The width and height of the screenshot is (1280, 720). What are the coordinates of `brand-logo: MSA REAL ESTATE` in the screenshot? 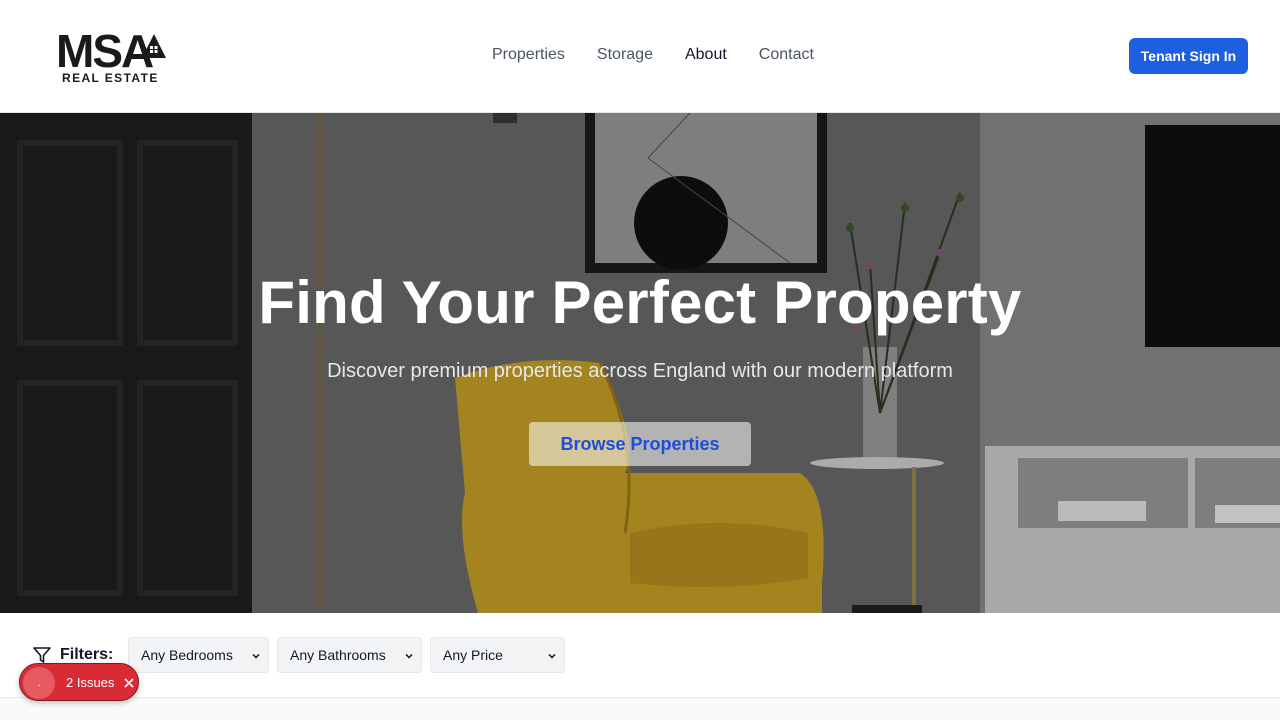 It's located at (113, 57).